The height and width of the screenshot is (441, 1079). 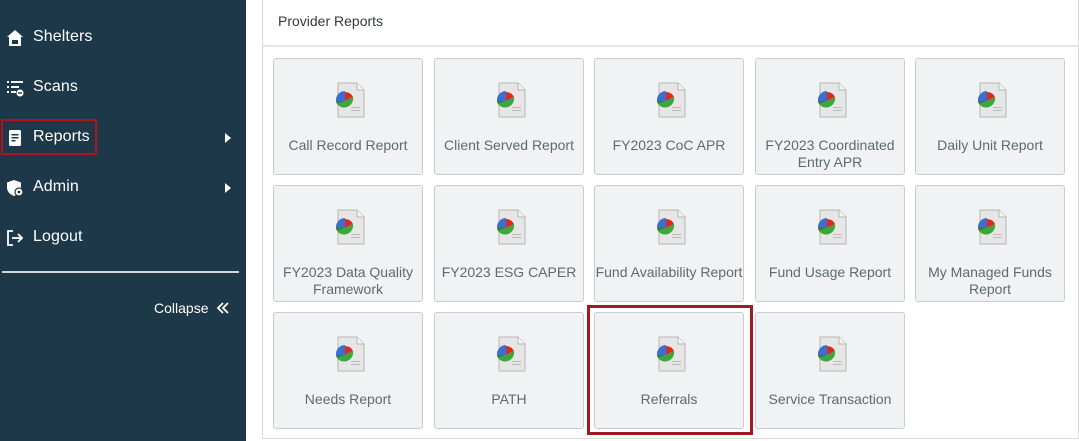 I want to click on report-tile-label: Fund Usage Report, so click(x=830, y=272).